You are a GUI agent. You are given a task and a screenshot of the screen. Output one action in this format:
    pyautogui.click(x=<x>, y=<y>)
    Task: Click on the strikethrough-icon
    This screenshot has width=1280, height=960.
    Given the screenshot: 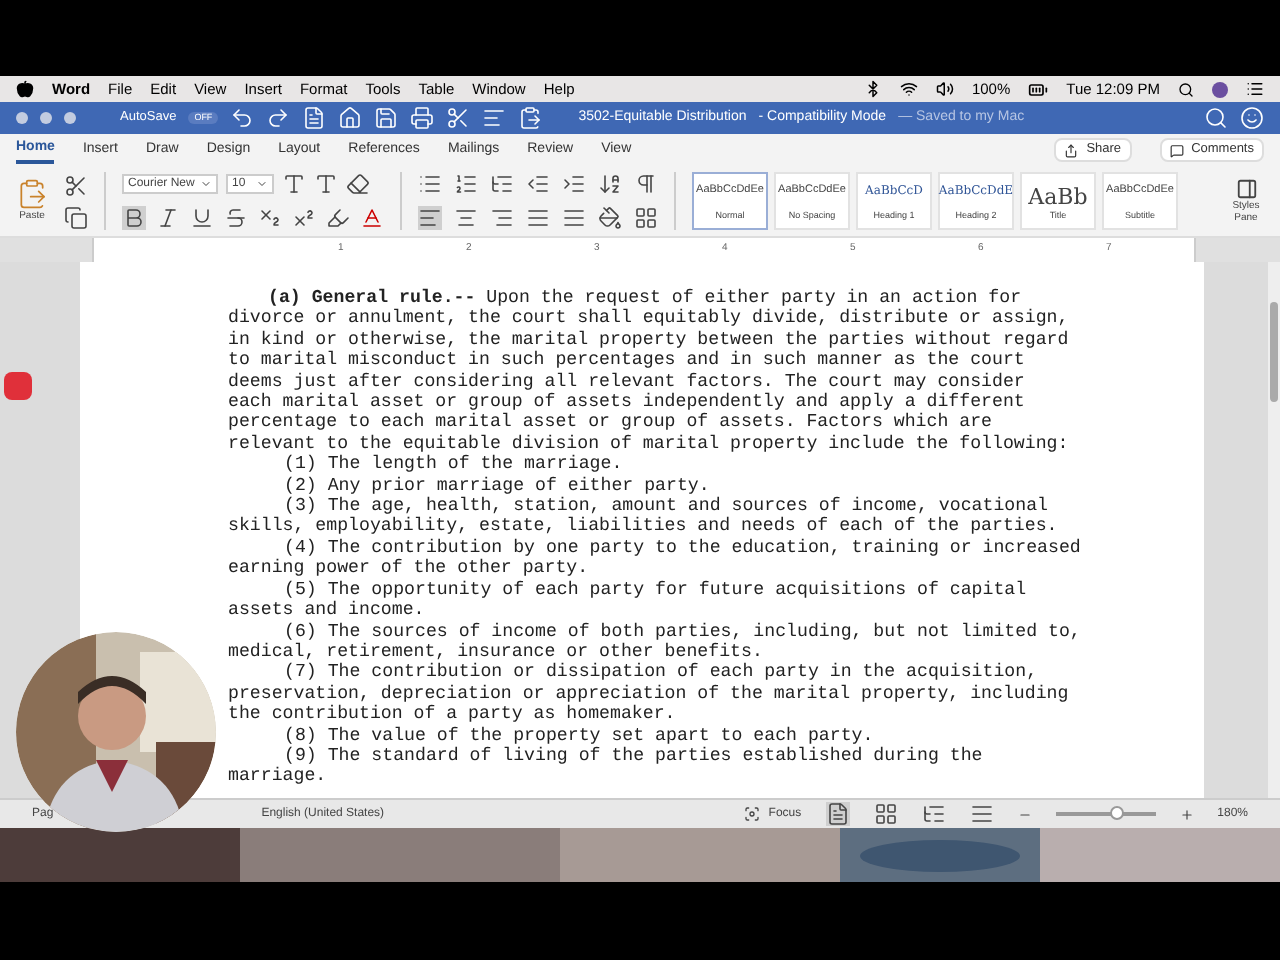 What is the action you would take?
    pyautogui.click(x=236, y=218)
    